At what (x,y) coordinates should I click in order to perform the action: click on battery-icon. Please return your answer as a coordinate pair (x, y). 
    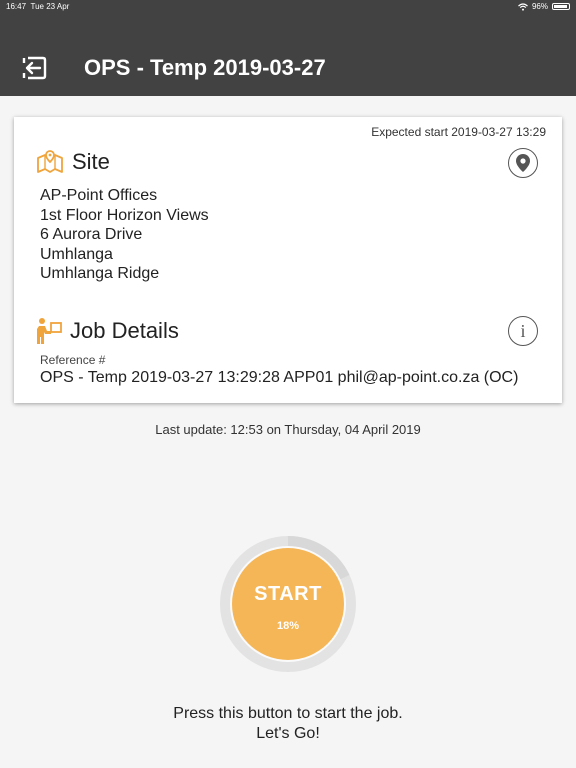
    Looking at the image, I should click on (561, 6).